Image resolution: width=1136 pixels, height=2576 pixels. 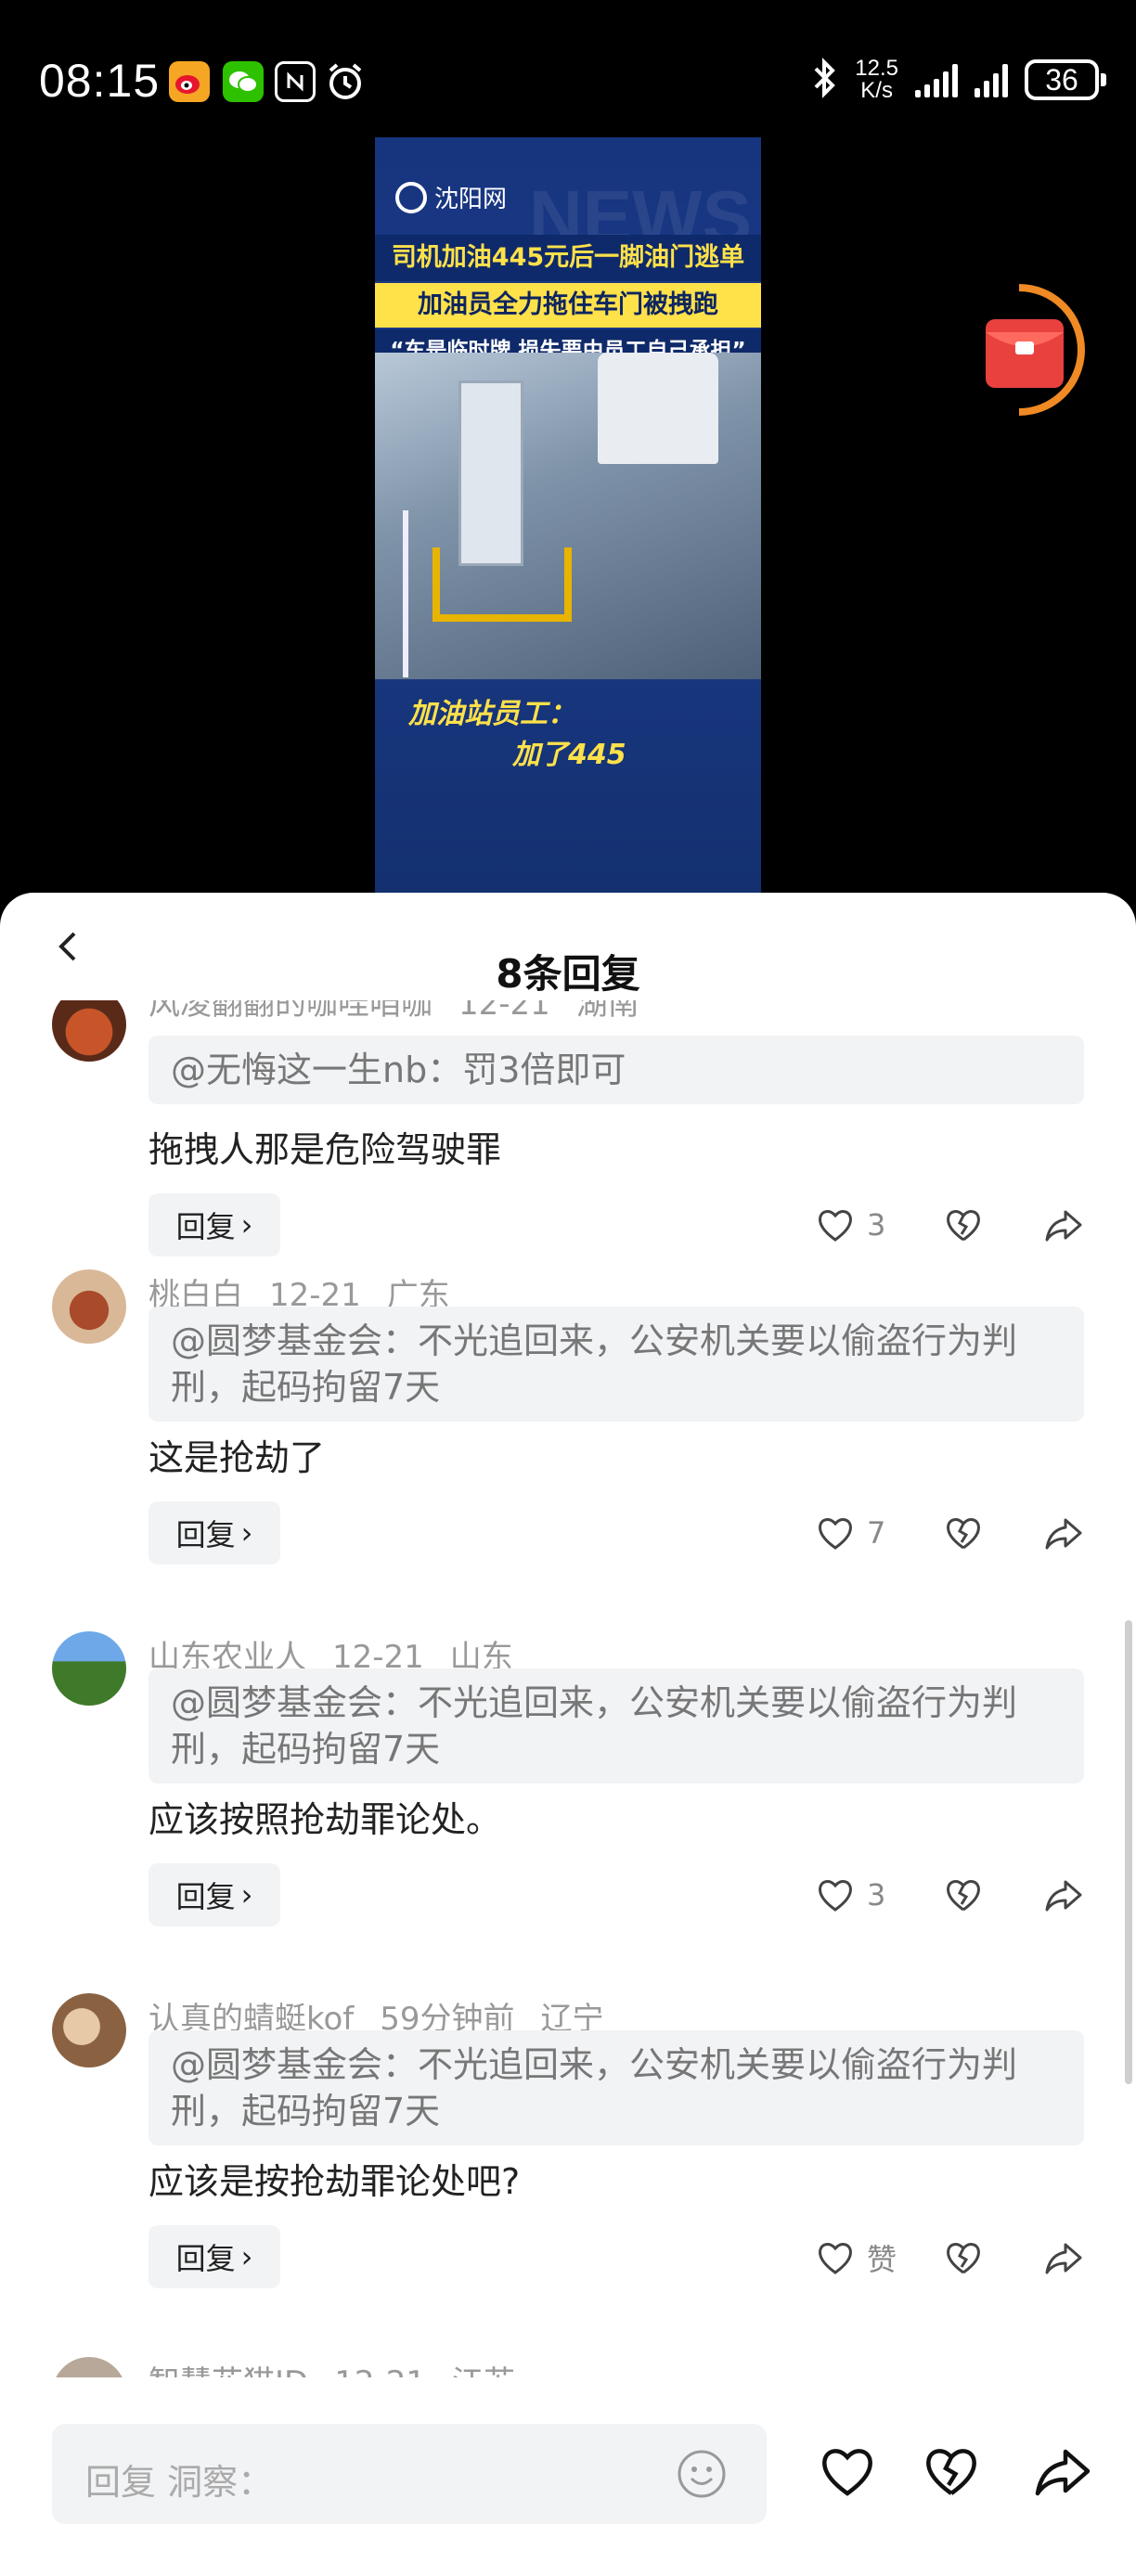 What do you see at coordinates (824, 80) in the screenshot?
I see `bluetooth-icon` at bounding box center [824, 80].